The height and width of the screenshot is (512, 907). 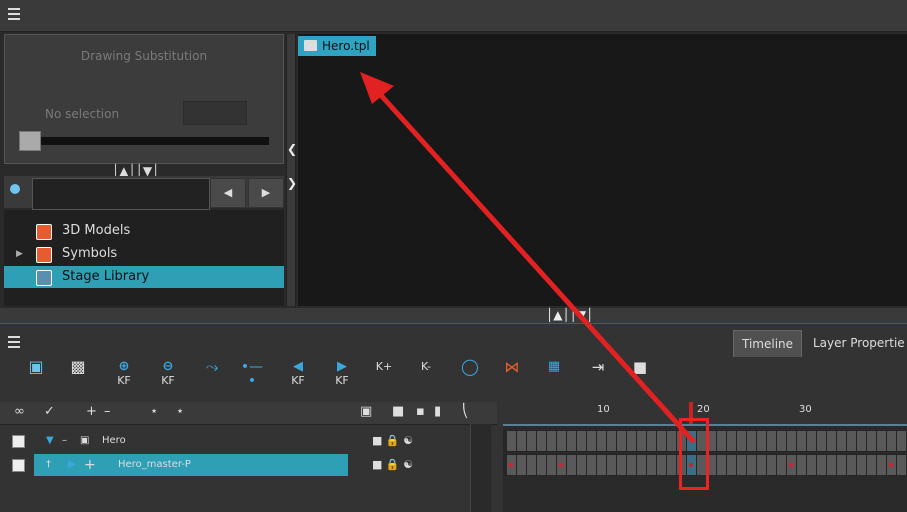 What do you see at coordinates (640, 376) in the screenshot?
I see `clear-exposure-icon: ■` at bounding box center [640, 376].